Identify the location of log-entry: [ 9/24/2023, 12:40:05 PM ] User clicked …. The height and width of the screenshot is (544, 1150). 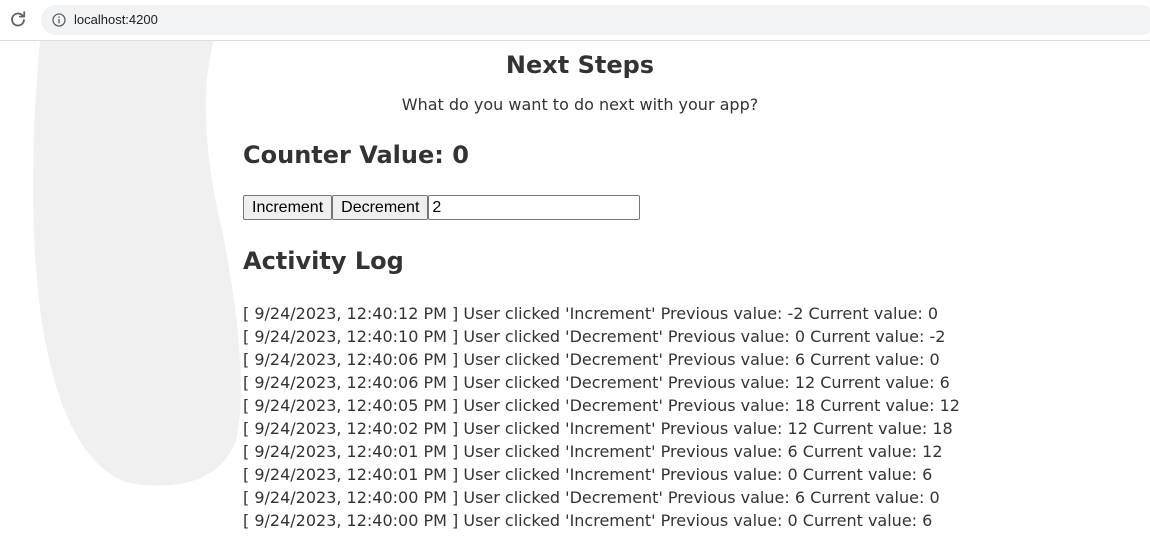
(601, 405).